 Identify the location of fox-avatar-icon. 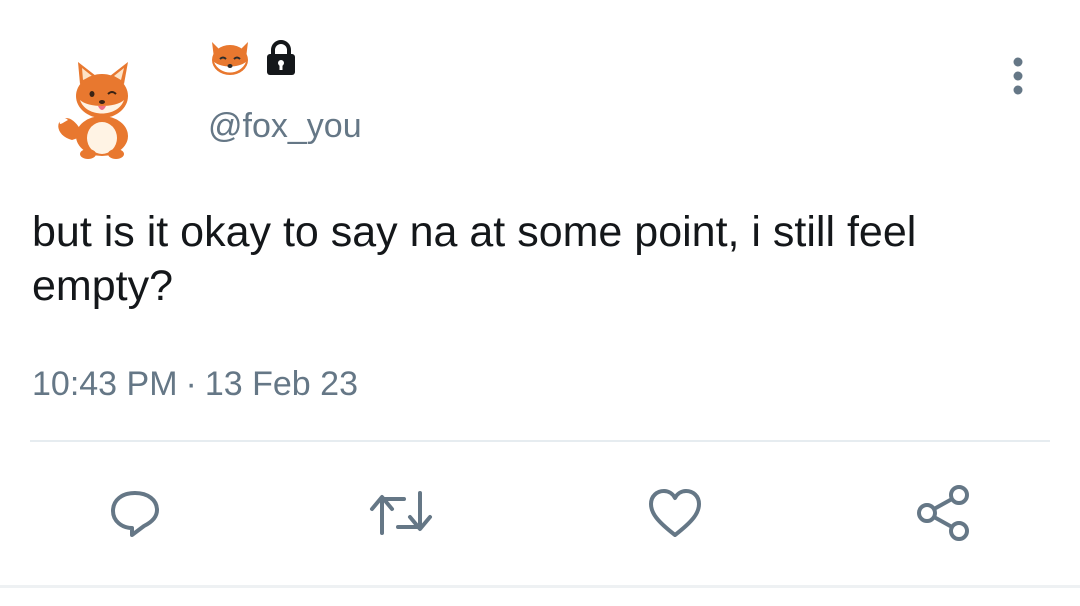
(93, 110).